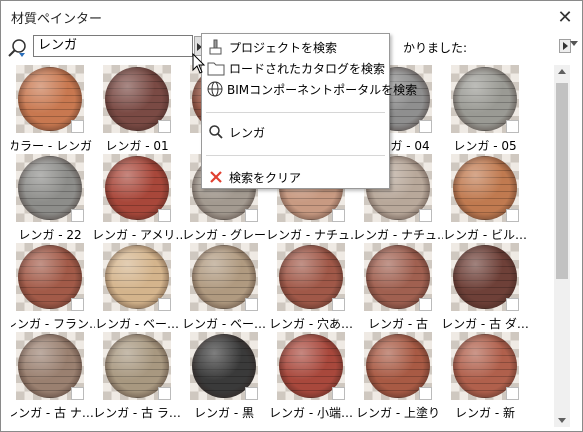 The height and width of the screenshot is (432, 583). What do you see at coordinates (51, 146) in the screenshot?
I see `material-label: カラー - レンガ` at bounding box center [51, 146].